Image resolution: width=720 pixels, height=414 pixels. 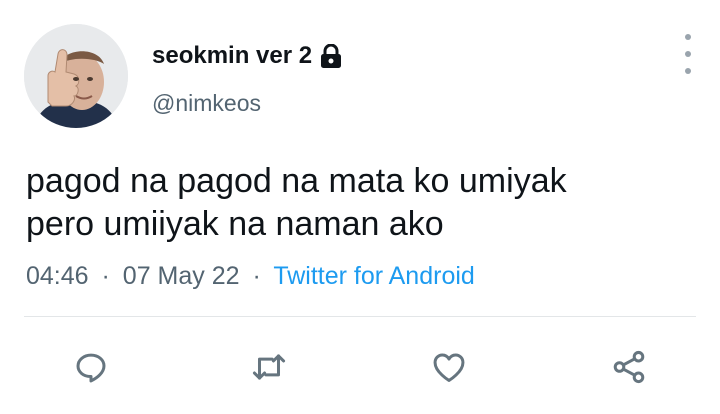 What do you see at coordinates (181, 276) in the screenshot?
I see `tweet-date: 07 May 22` at bounding box center [181, 276].